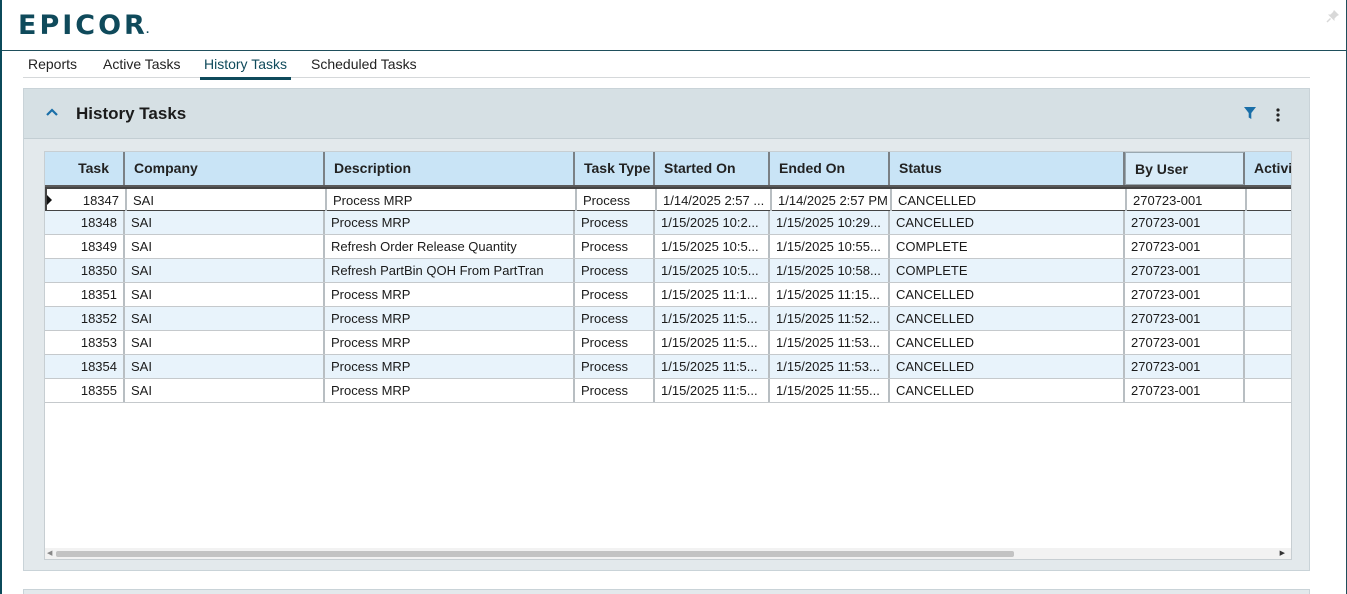 This screenshot has width=1347, height=594. What do you see at coordinates (1268, 168) in the screenshot?
I see `column-header-activity: Activi` at bounding box center [1268, 168].